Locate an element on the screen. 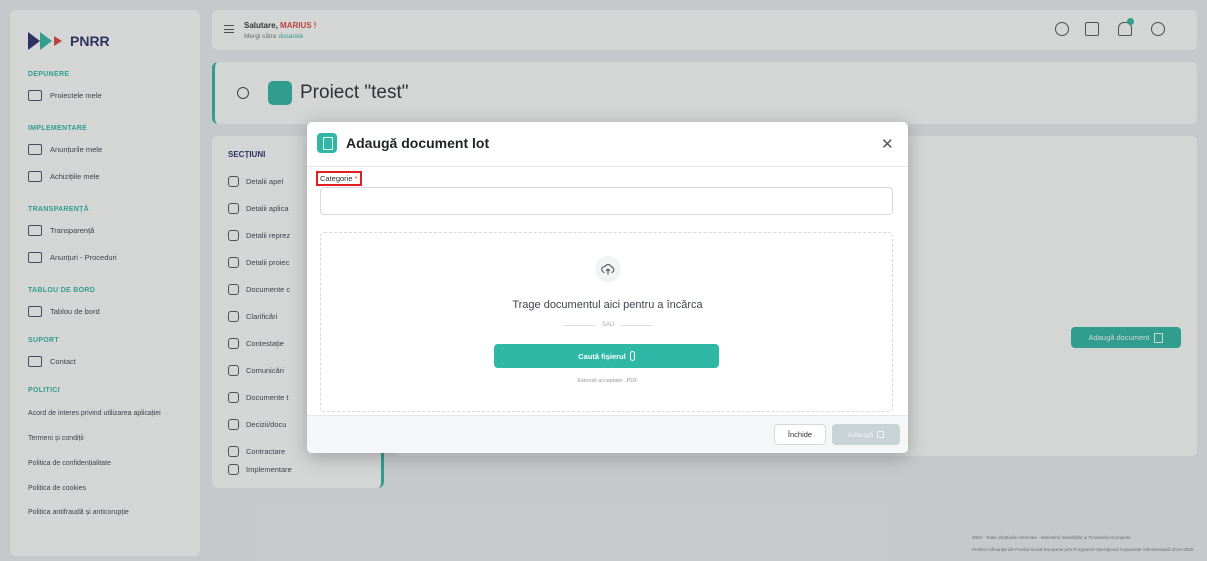  file-plus-icon is located at coordinates (327, 143).